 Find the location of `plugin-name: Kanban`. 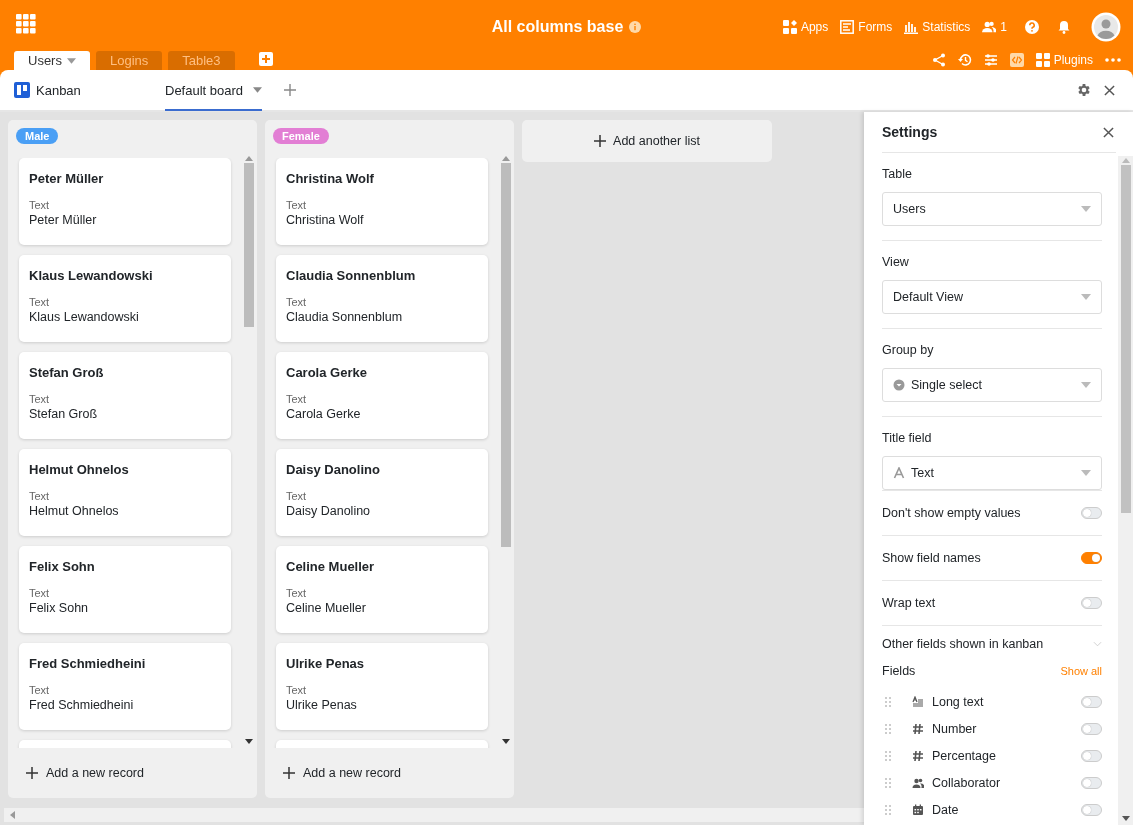

plugin-name: Kanban is located at coordinates (58, 90).